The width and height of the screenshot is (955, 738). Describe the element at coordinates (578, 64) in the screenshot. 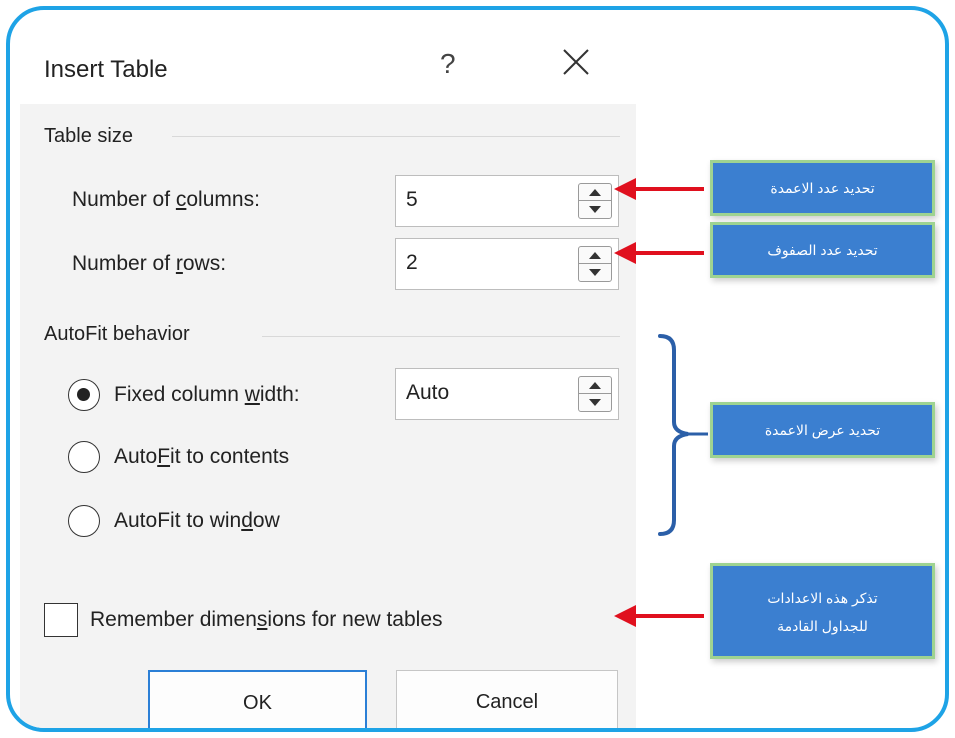

I see `close-icon` at that location.